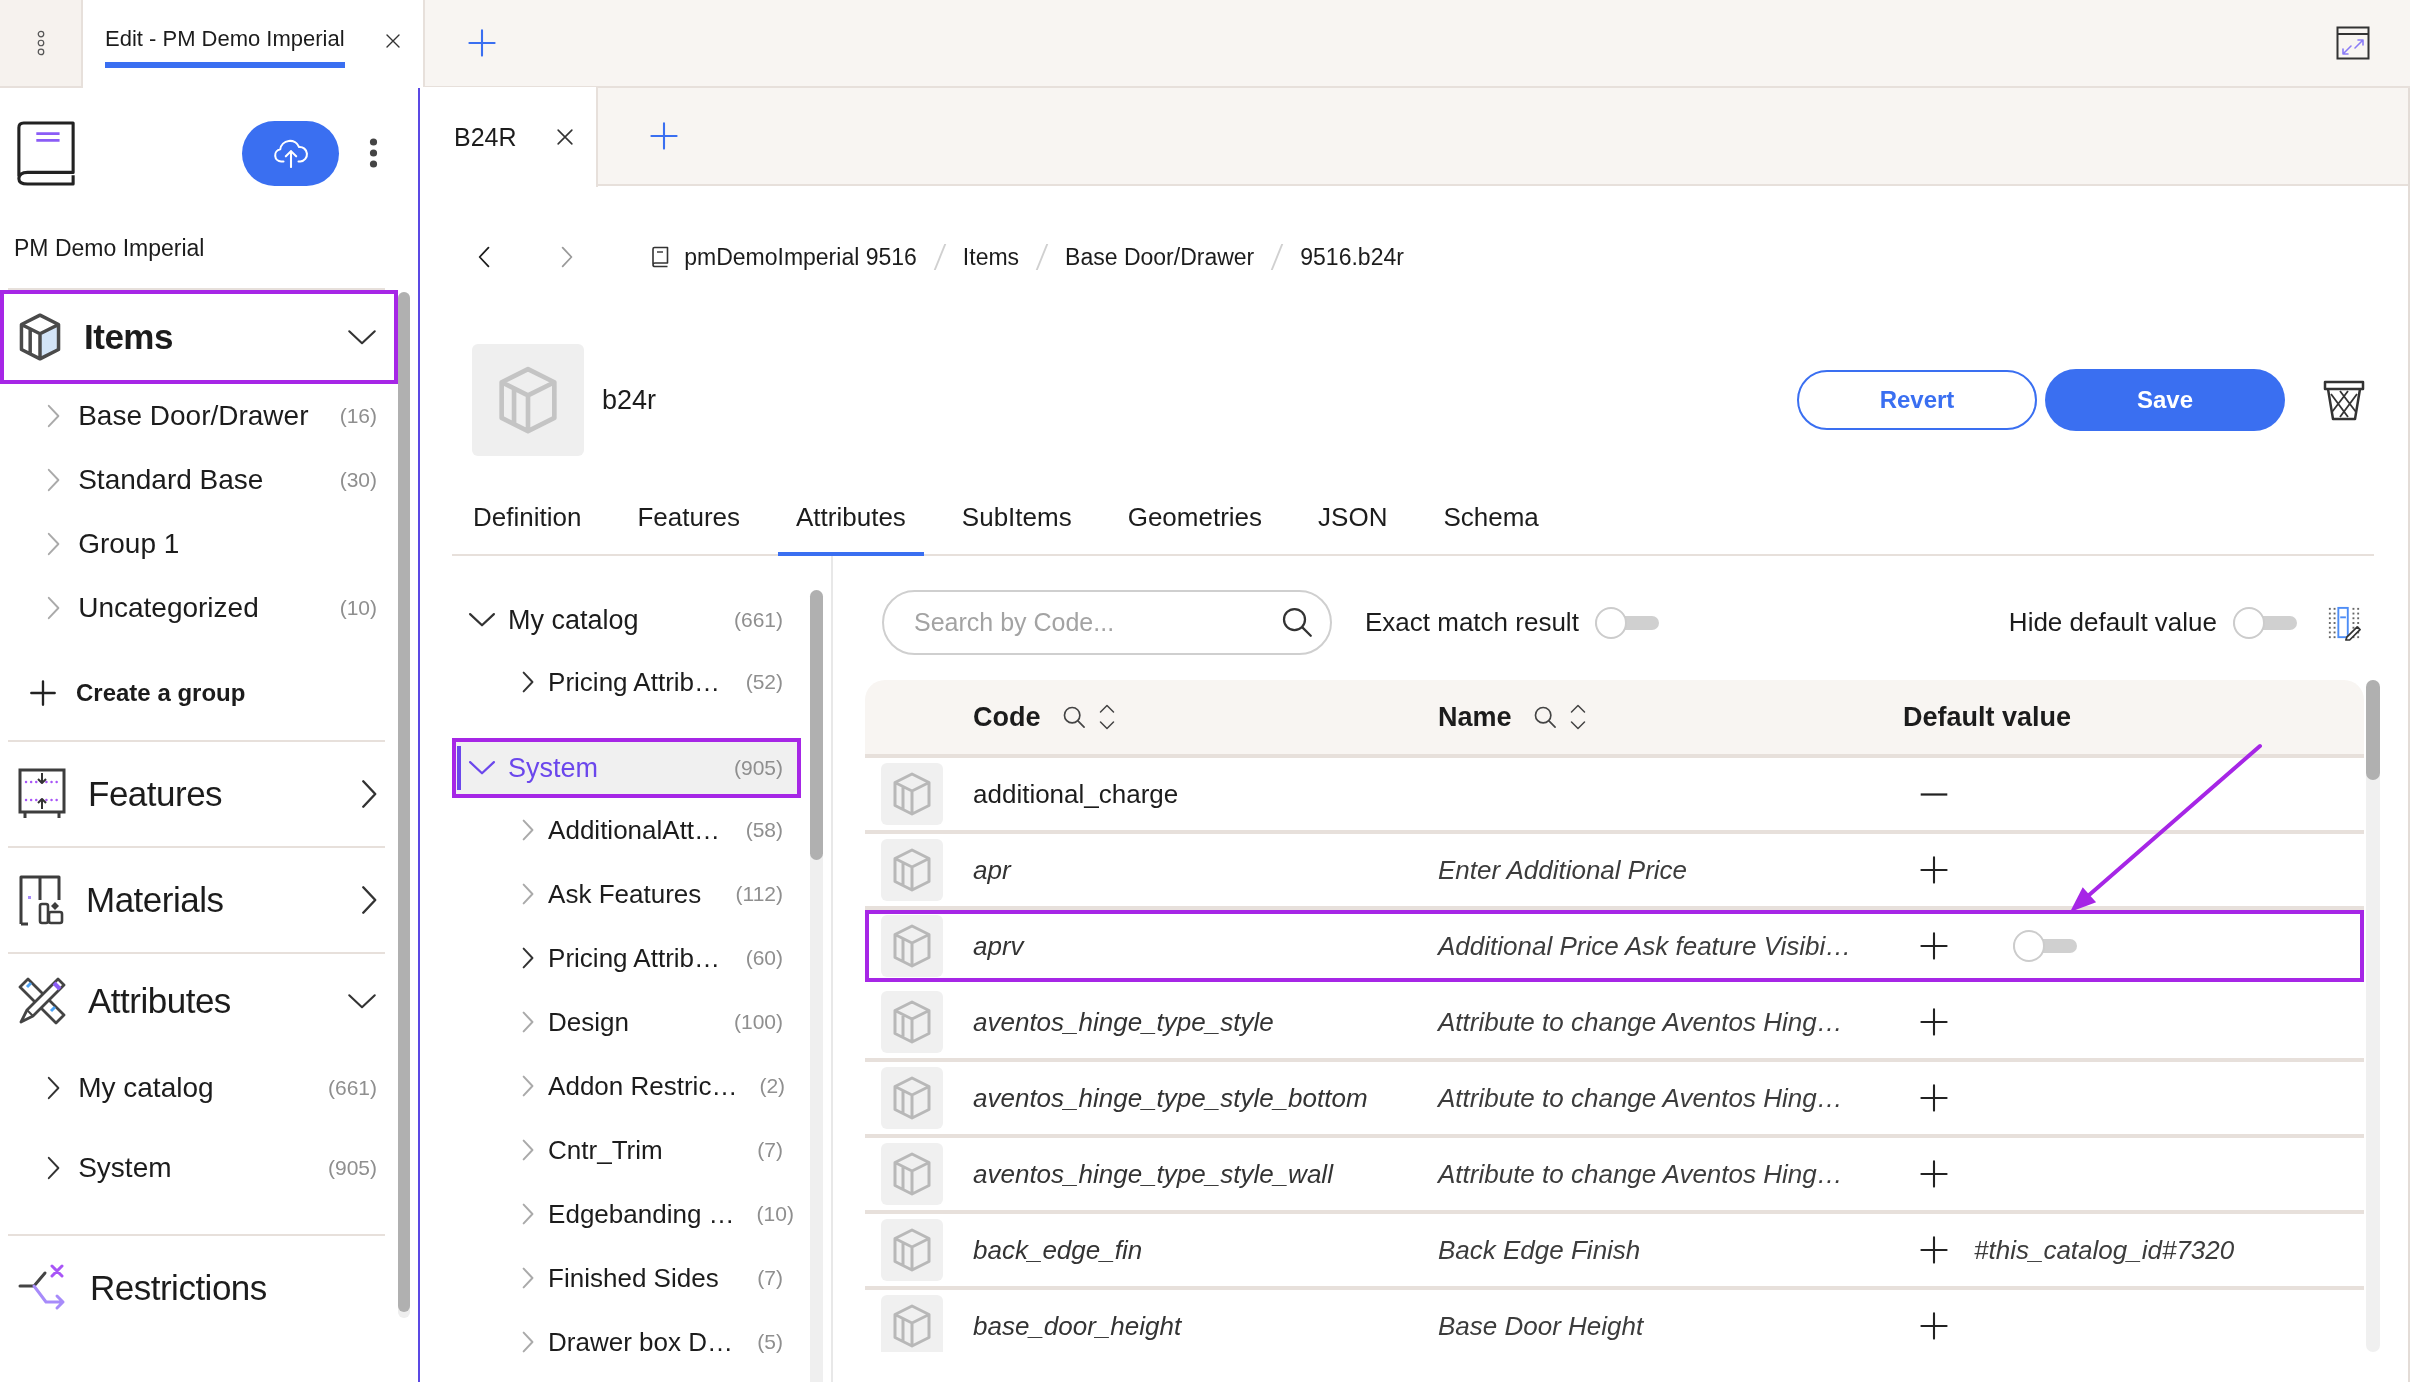 The height and width of the screenshot is (1382, 2410). I want to click on tab: JSON, so click(1353, 519).